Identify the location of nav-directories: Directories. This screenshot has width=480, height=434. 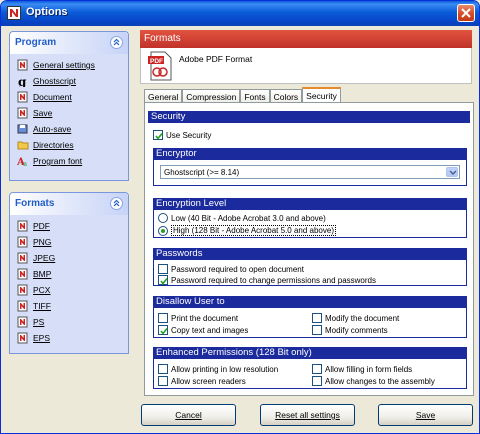
(45, 145).